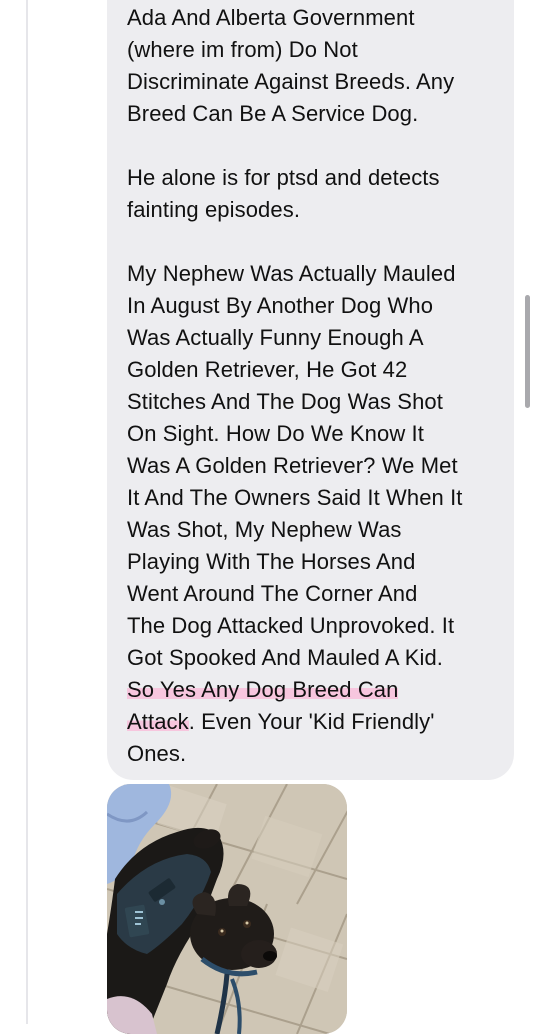 This screenshot has width=535, height=1034. I want to click on scrollbar, so click(527, 351).